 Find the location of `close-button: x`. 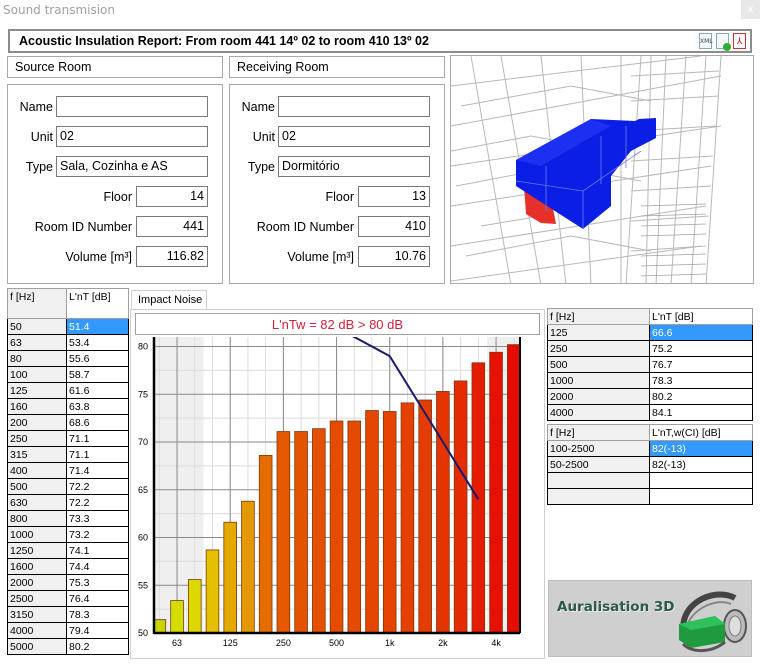

close-button: x is located at coordinates (750, 9).